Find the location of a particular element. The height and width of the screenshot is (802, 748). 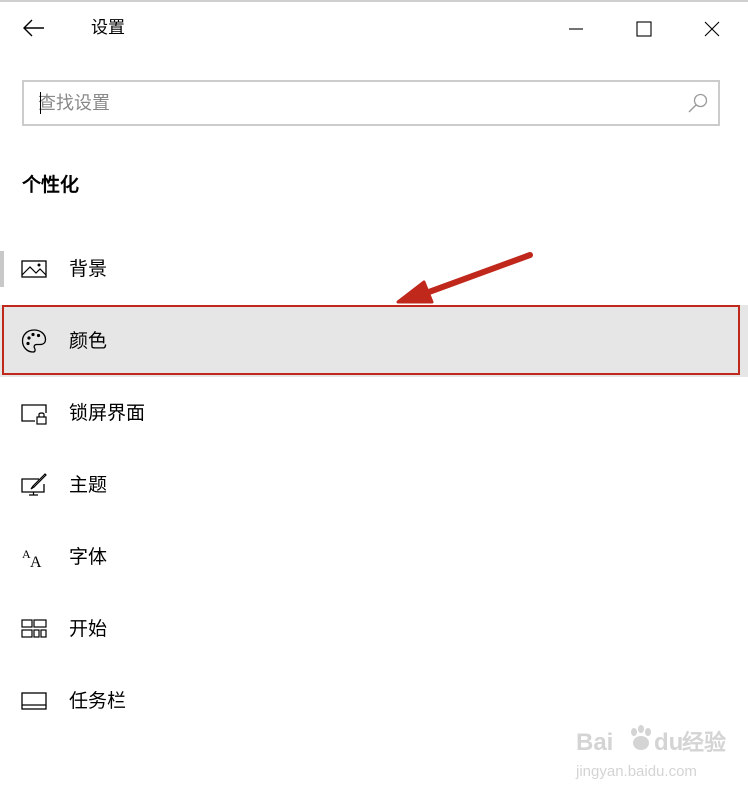

arrow-left-icon is located at coordinates (33, 28).